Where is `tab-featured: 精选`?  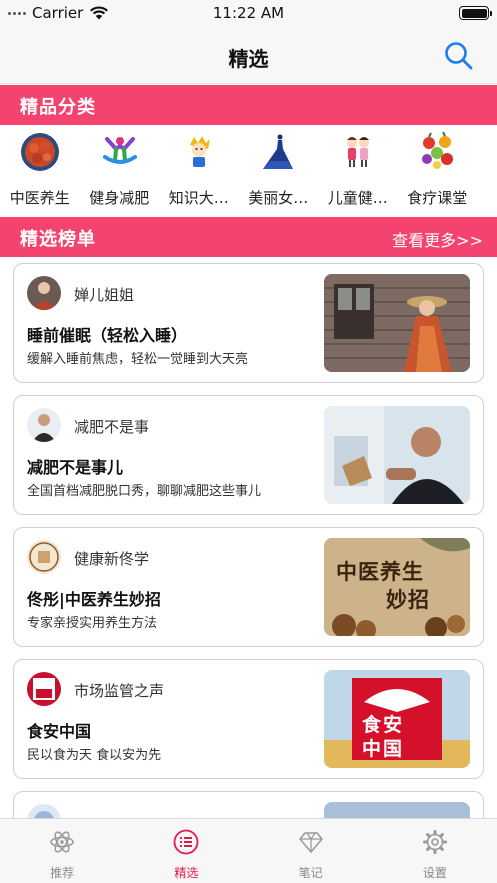 tab-featured: 精选 is located at coordinates (186, 851).